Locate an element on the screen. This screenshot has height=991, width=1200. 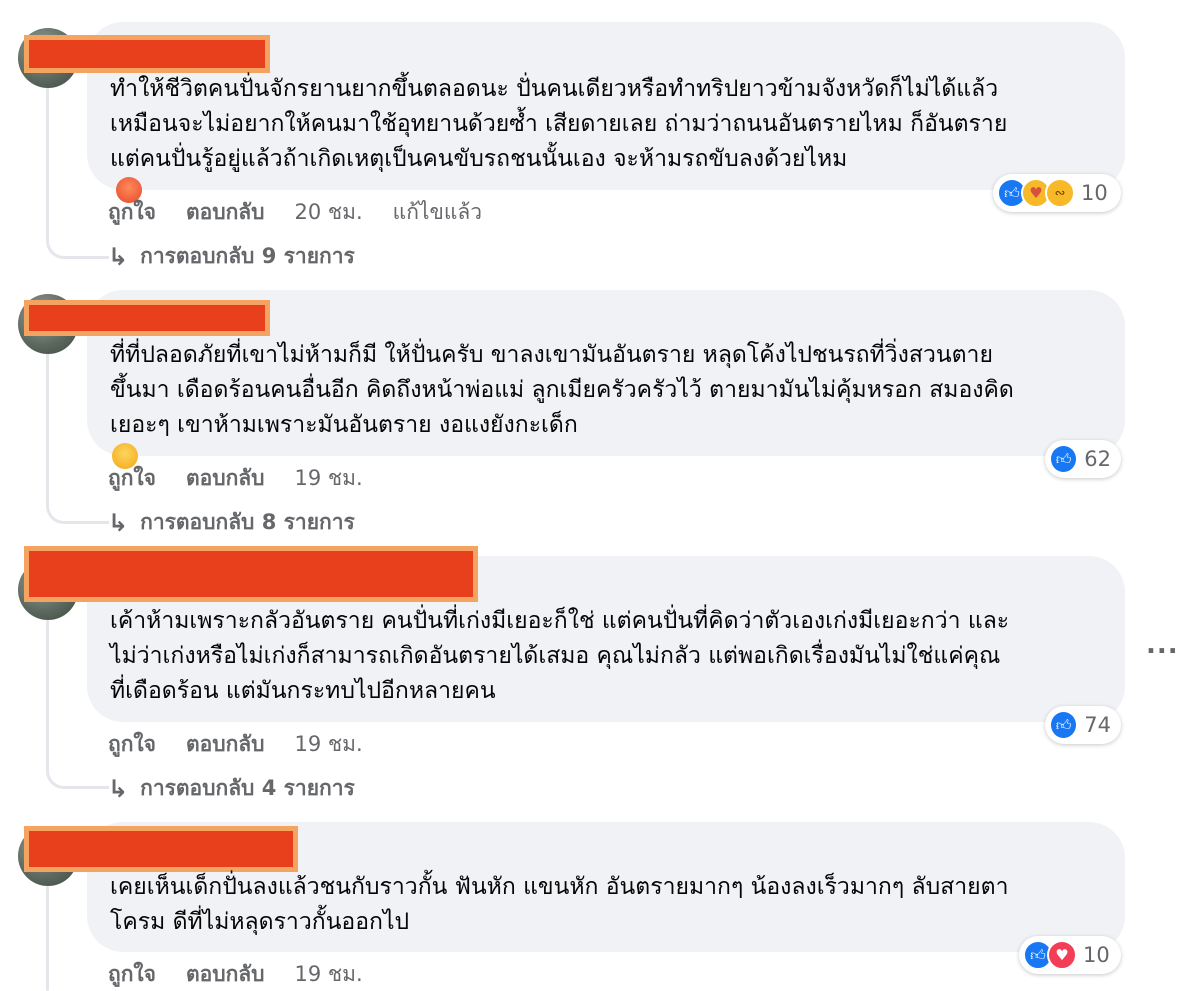
view-replies-link: ↳ การตอบกลับ 9 รายการ is located at coordinates (231, 256).